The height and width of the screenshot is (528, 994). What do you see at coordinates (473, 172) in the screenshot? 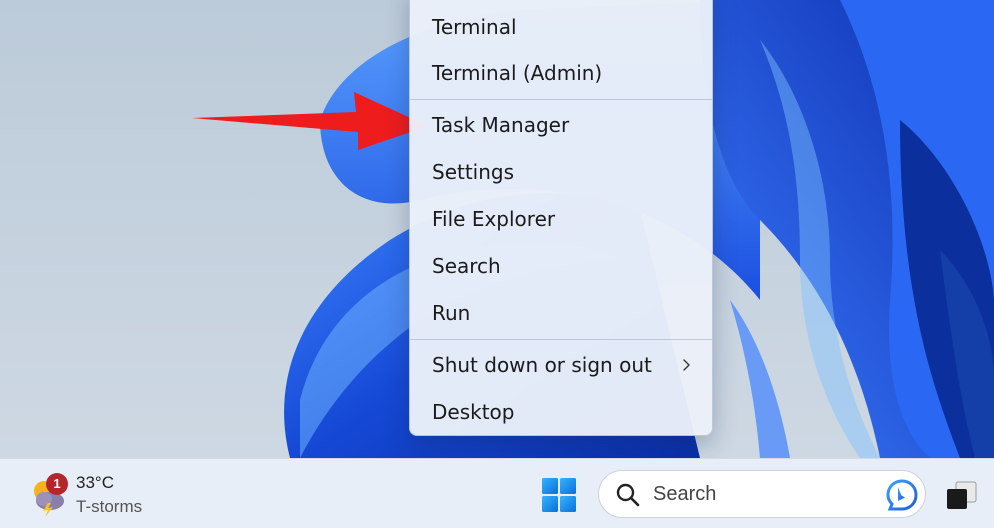
I see `menu-item-label: Settings` at bounding box center [473, 172].